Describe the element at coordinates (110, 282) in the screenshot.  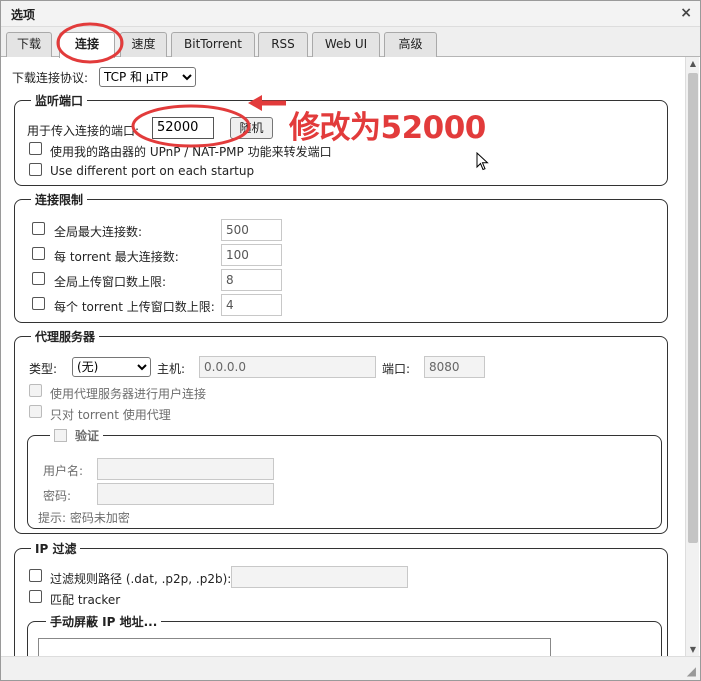
I see `global-upload-slots-label: 全局上传窗口数上限:` at that location.